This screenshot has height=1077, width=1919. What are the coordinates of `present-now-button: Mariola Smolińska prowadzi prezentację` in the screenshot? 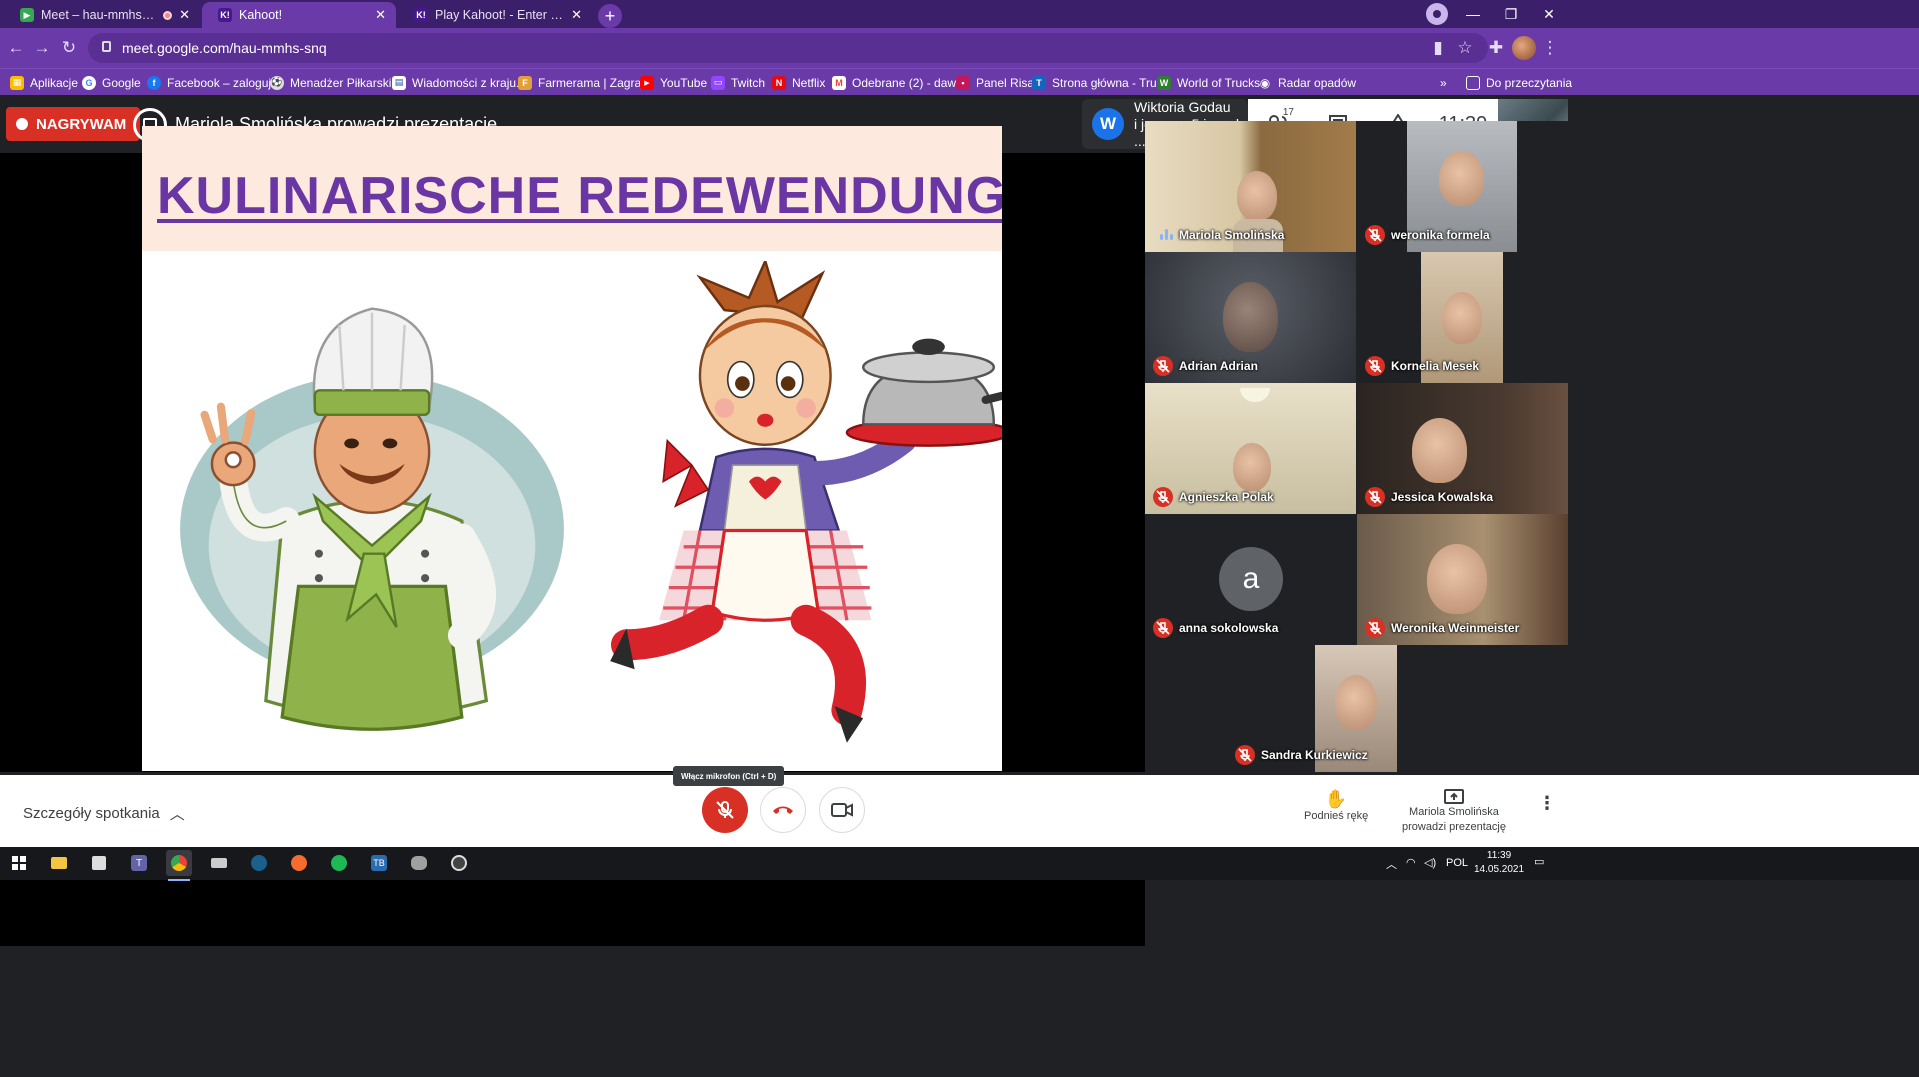 It's located at (1454, 812).